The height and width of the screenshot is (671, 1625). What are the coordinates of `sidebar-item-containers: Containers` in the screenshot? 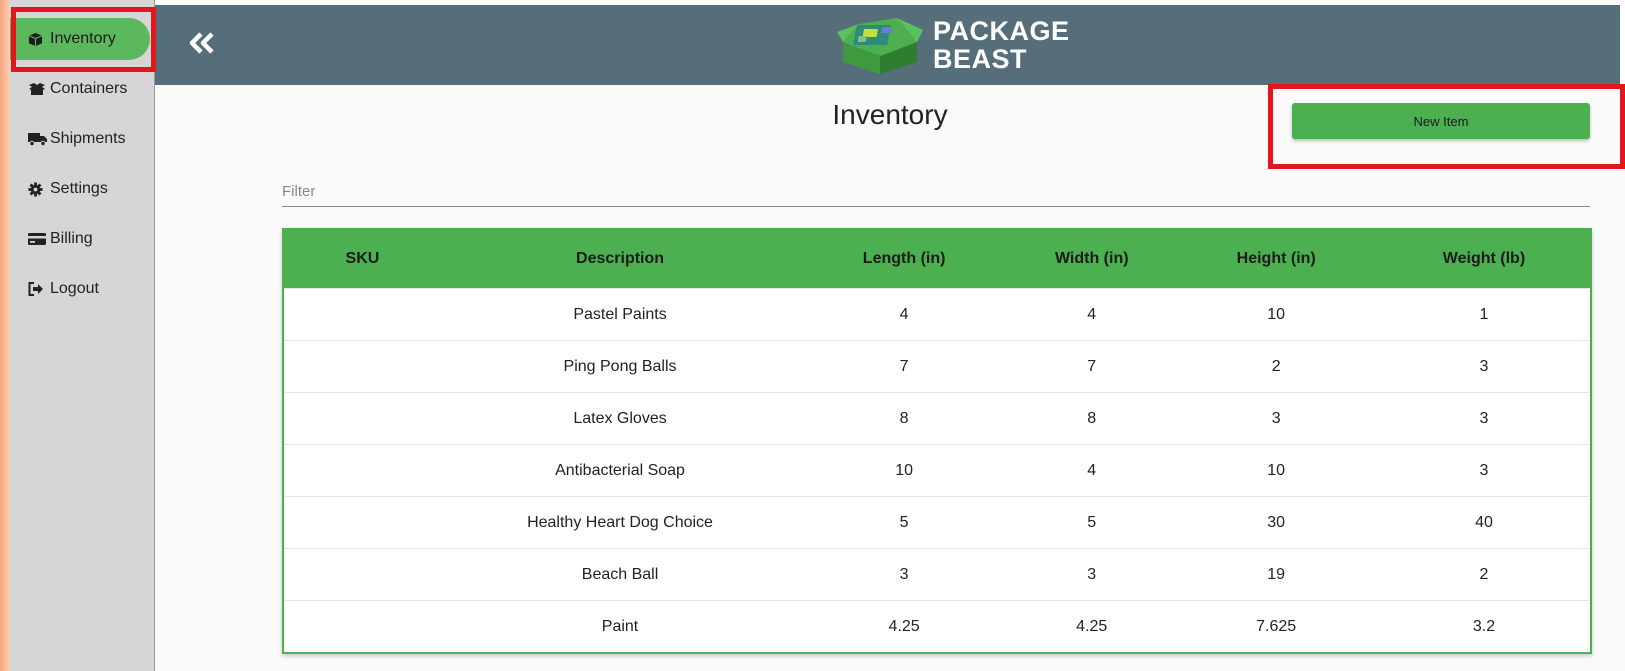 It's located at (80, 89).